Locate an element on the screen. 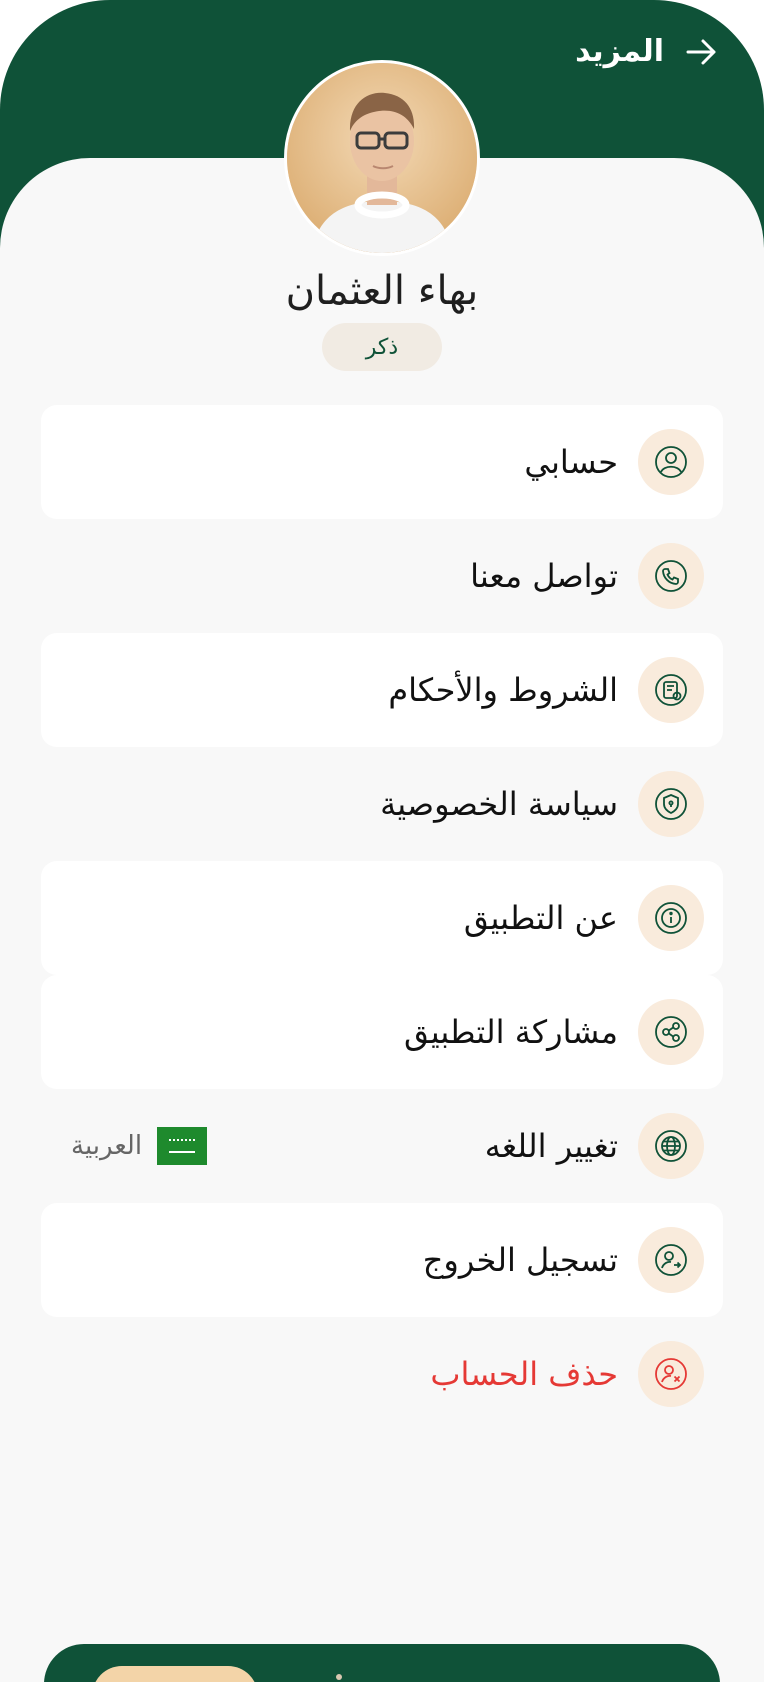 This screenshot has width=764, height=1682. menu-item-logout: تسجيل الخروج is located at coordinates (382, 1260).